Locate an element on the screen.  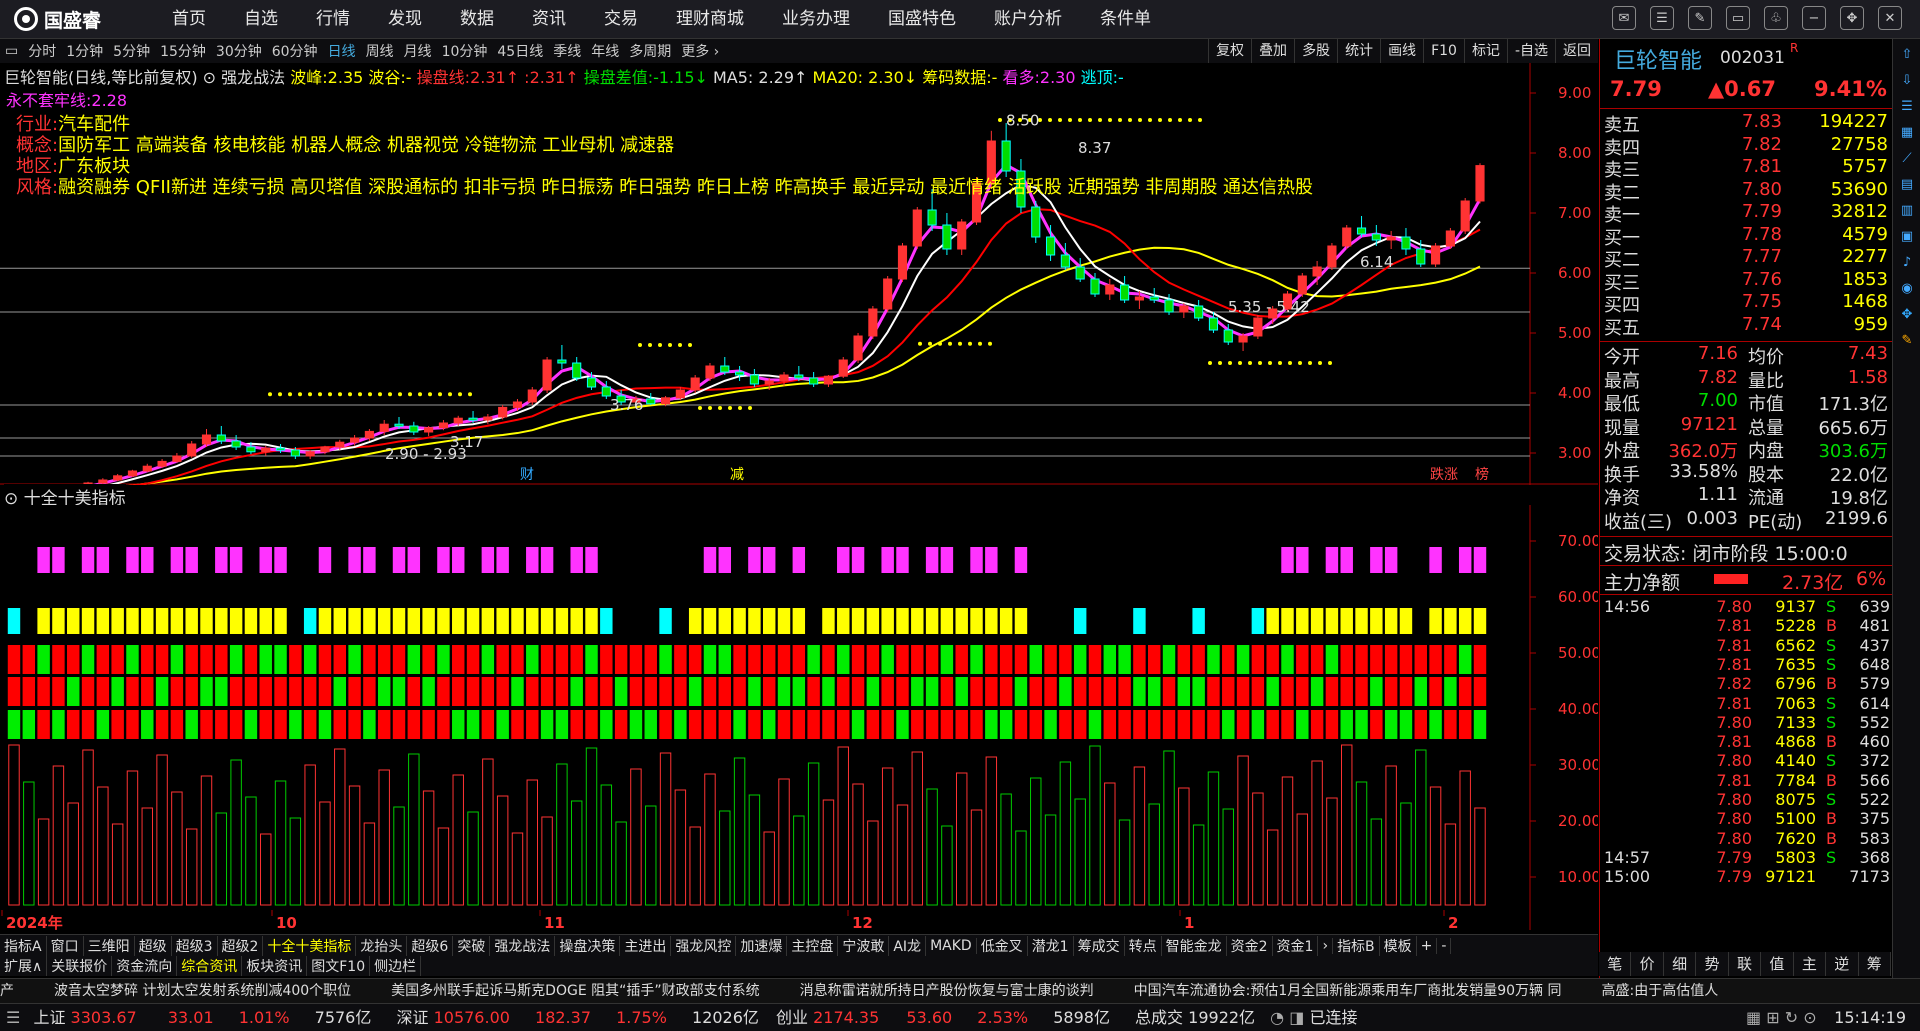
period-14: 更多 › is located at coordinates (700, 51).